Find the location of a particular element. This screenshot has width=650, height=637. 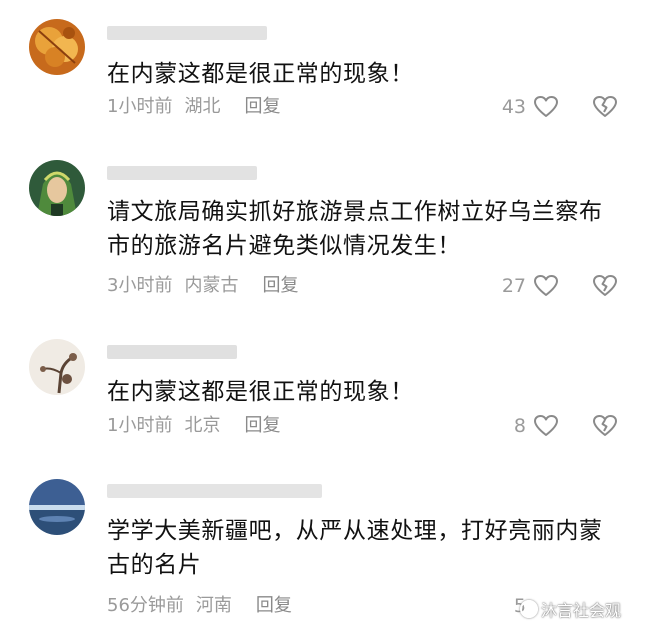

comment-time: 3小时前 is located at coordinates (140, 285).